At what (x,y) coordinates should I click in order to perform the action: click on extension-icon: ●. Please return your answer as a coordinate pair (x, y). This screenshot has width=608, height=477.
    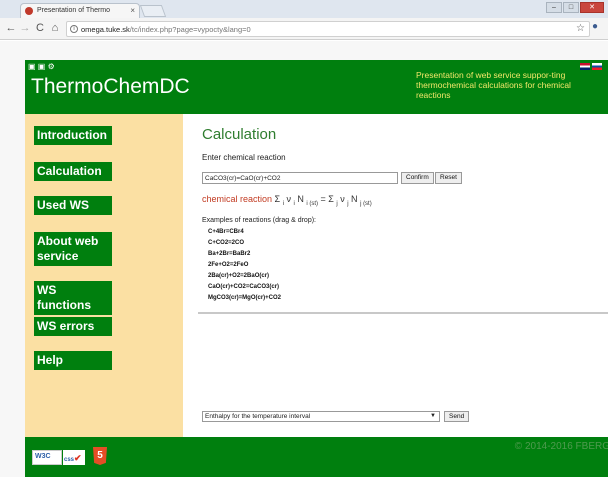
    Looking at the image, I should click on (595, 26).